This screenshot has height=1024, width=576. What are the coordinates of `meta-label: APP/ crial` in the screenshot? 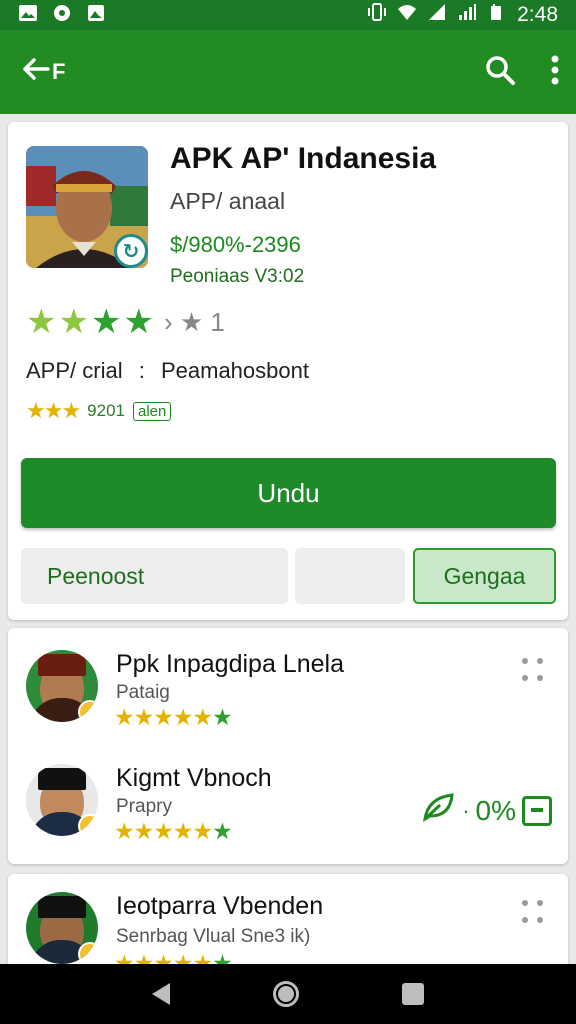 It's located at (74, 370).